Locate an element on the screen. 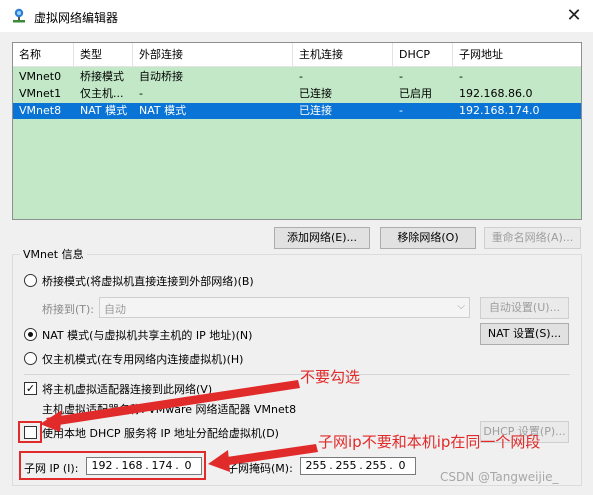 This screenshot has height=495, width=593. annotation-subnet-note: 子网ip不要和本机ip在同一个网段 is located at coordinates (429, 442).